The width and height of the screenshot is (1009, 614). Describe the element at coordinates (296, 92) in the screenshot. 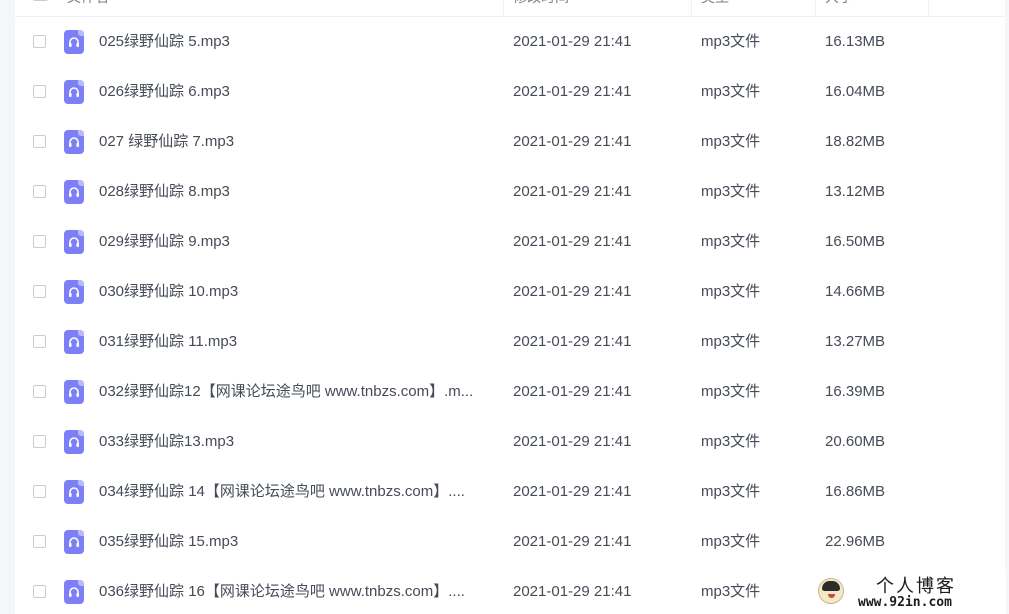

I see `file-name: 026绿野仙踪 6.mp3` at that location.